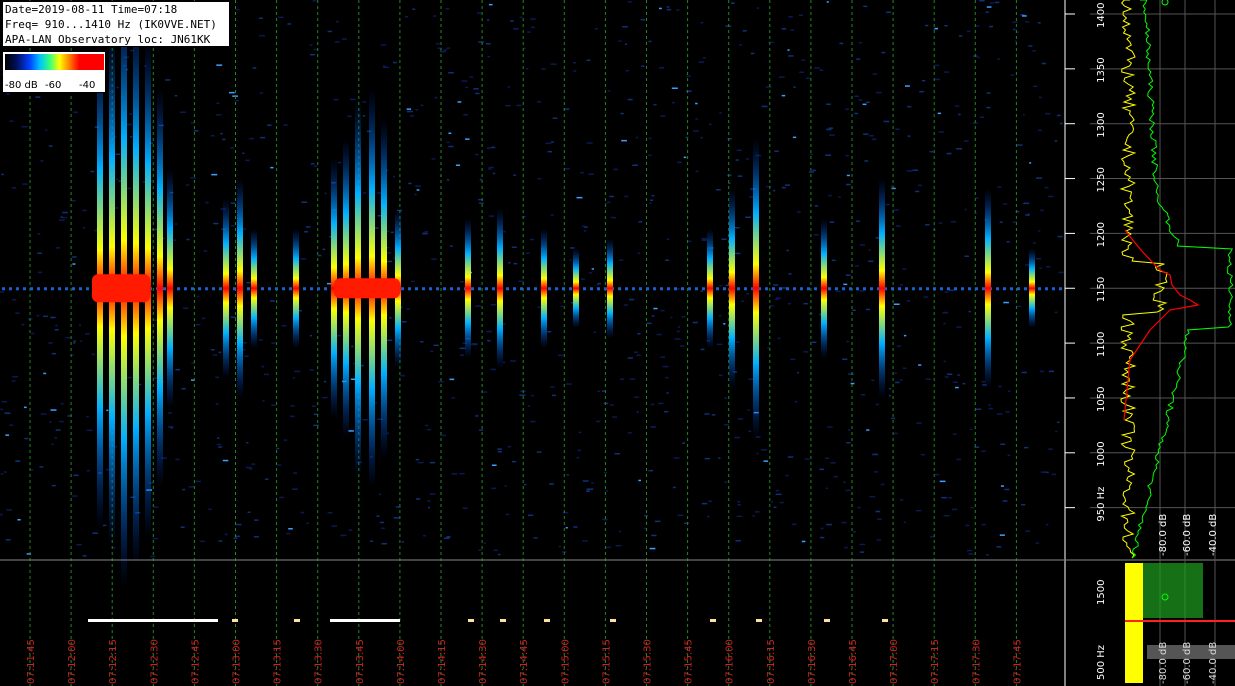  Describe the element at coordinates (1187, 663) in the screenshot. I see `spectrum-db-label-lower: -60.0 dB` at that location.